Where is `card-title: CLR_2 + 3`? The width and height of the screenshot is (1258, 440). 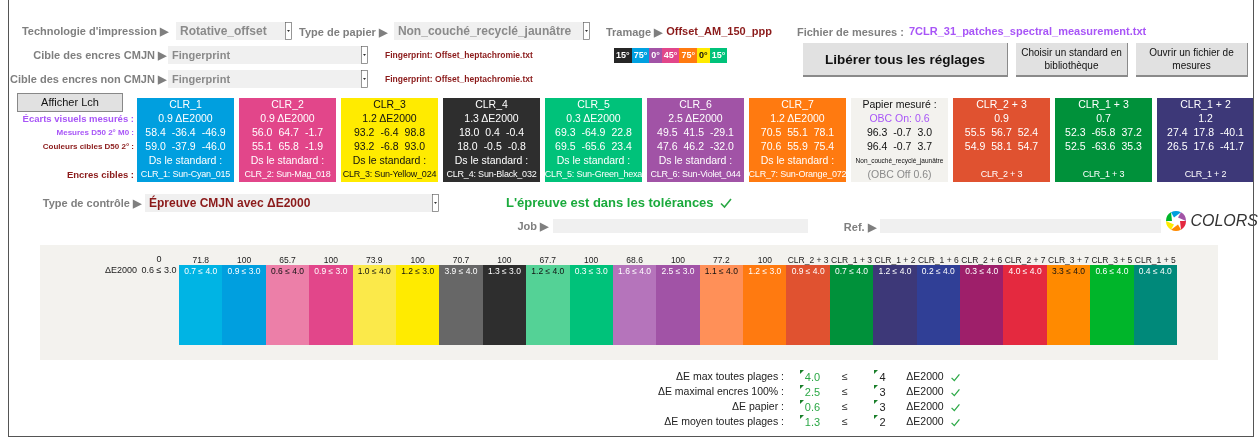
card-title: CLR_2 + 3 is located at coordinates (1001, 105).